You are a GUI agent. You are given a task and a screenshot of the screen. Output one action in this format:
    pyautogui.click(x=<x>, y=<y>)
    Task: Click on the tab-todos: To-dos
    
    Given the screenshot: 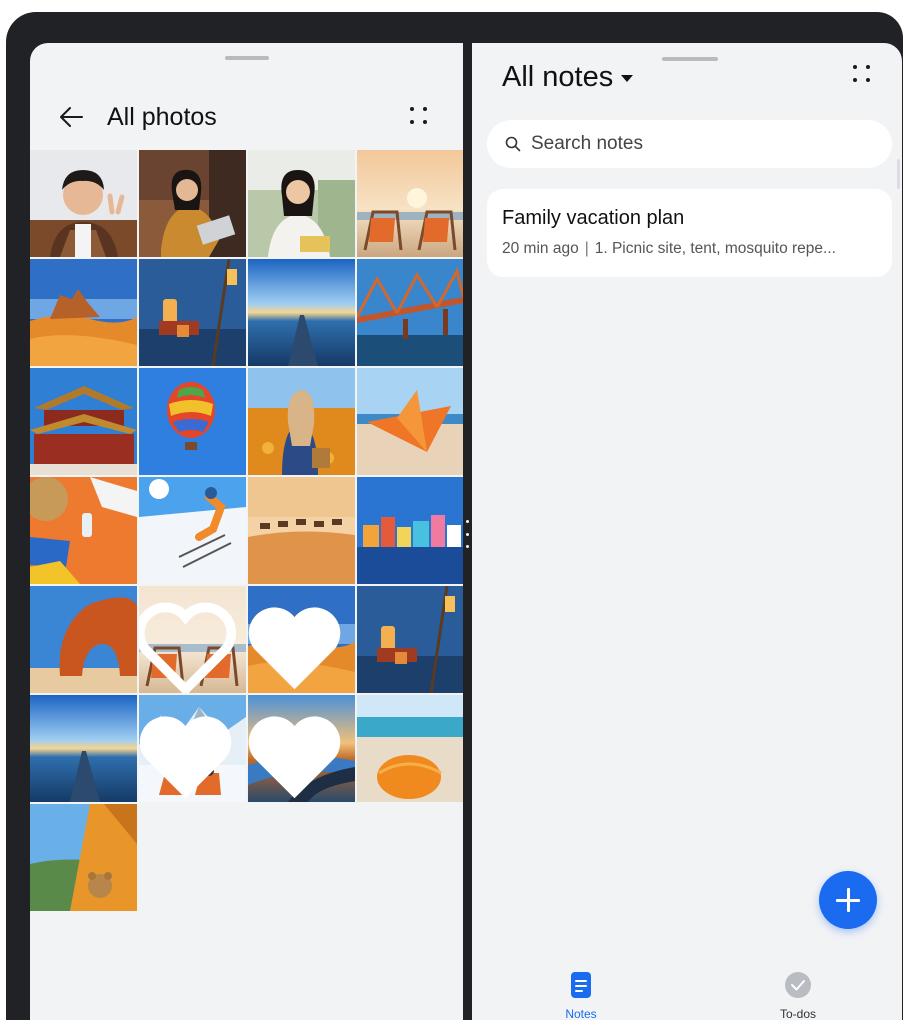 What is the action you would take?
    pyautogui.click(x=798, y=995)
    